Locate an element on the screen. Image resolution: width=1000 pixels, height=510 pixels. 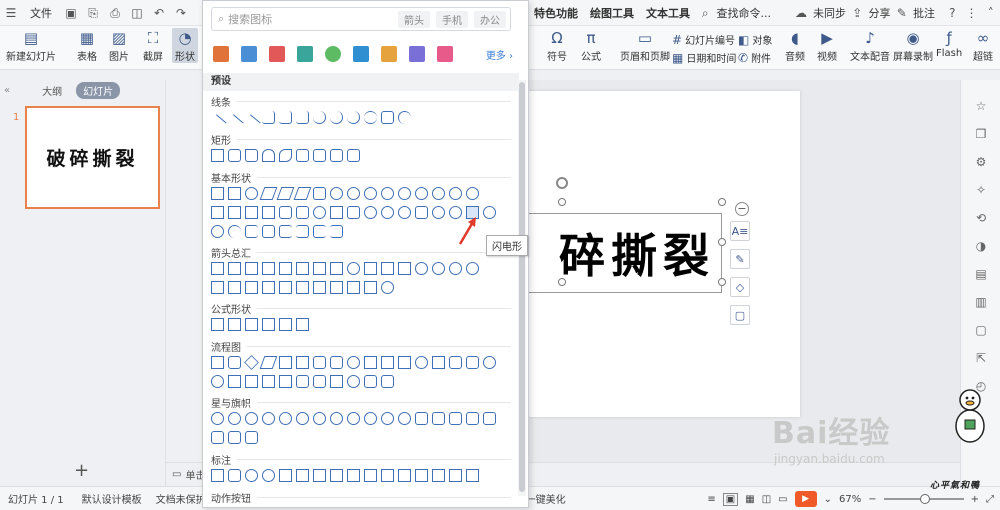
explosion2-shape is located at coordinates (234, 418).